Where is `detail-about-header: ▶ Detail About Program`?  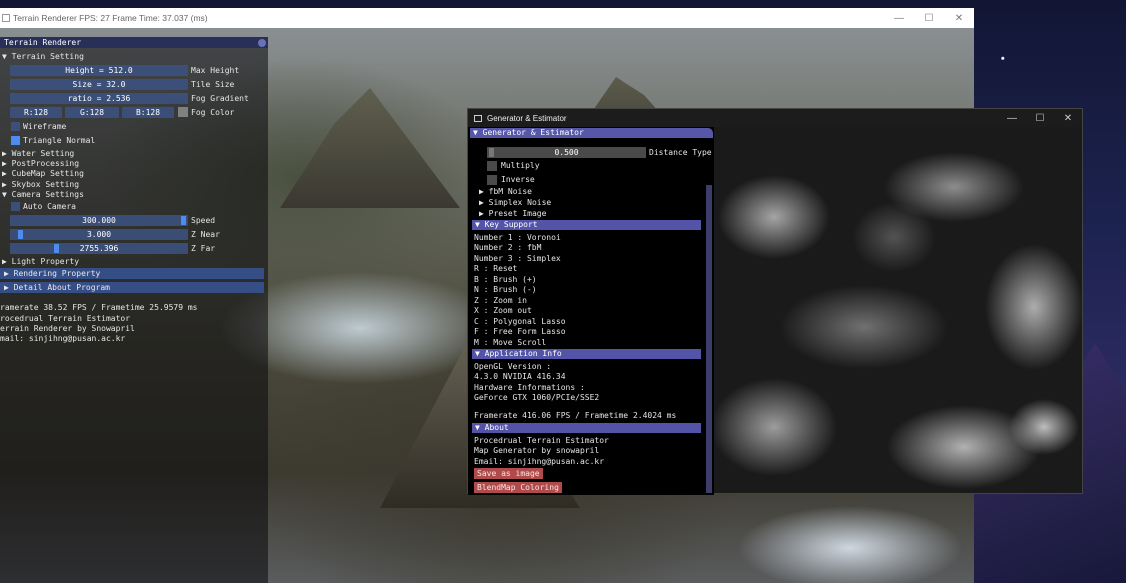
detail-about-header: ▶ Detail About Program is located at coordinates (132, 287).